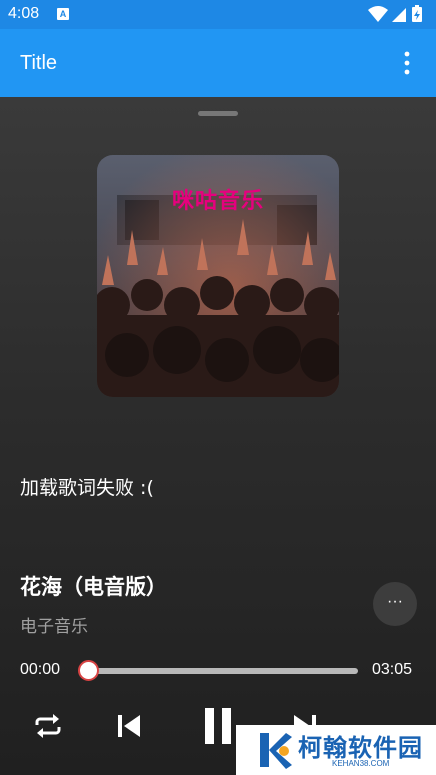  Describe the element at coordinates (378, 14) in the screenshot. I see `wifi-icon` at that location.